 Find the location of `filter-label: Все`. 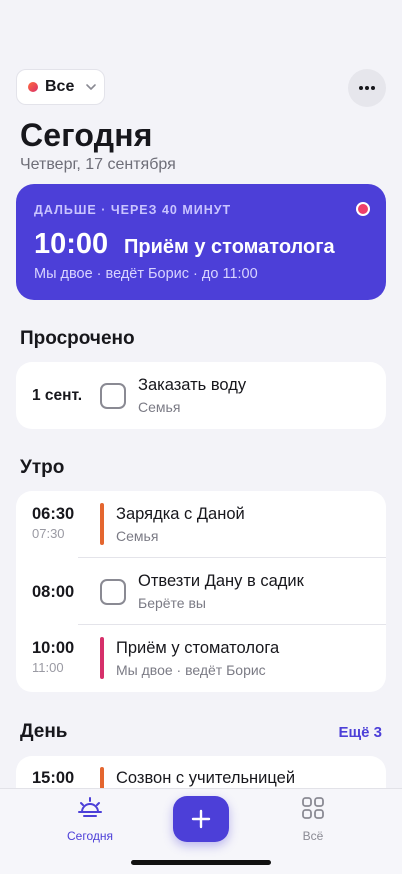

filter-label: Все is located at coordinates (60, 86).